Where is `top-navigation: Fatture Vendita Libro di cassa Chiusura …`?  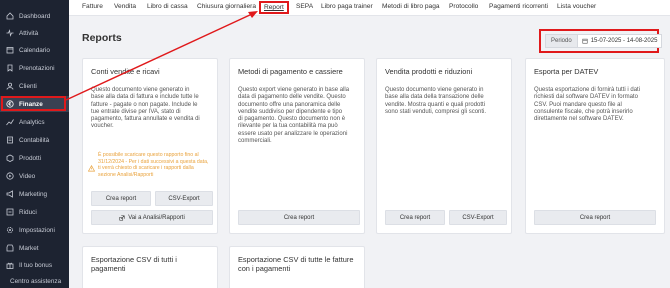 top-navigation: Fatture Vendita Libro di cassa Chiusura … is located at coordinates (369, 8).